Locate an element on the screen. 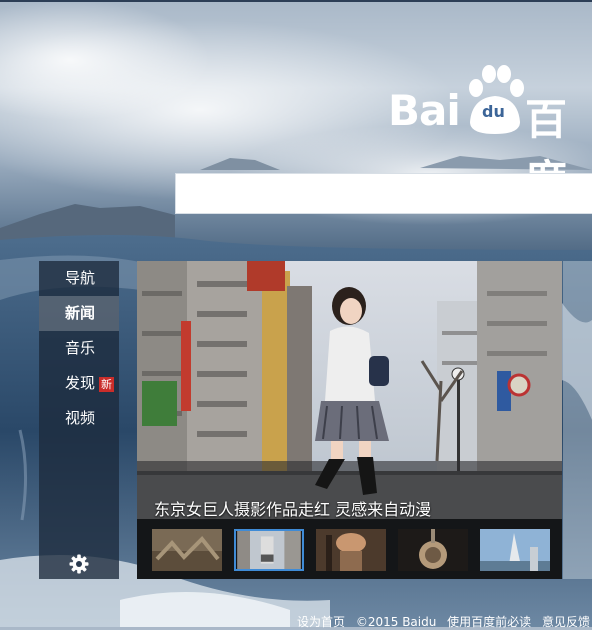 The width and height of the screenshot is (592, 630). news-caption: 东京女巨人摄影作品走红 灵感来自动漫 is located at coordinates (292, 508).